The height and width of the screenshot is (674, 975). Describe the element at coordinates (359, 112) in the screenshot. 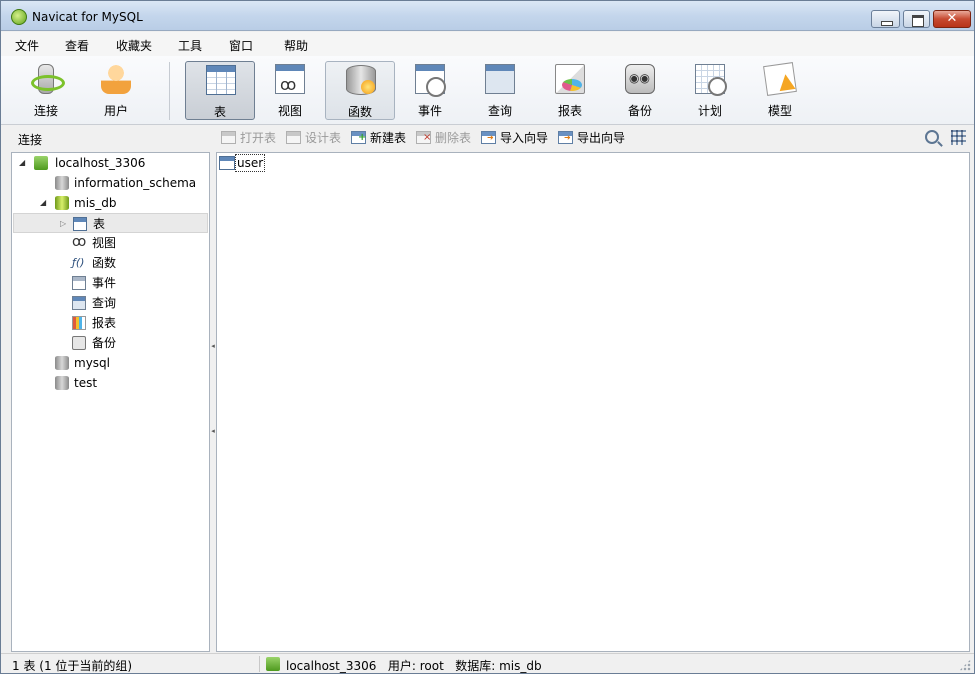

I see `function-label: 函数` at that location.